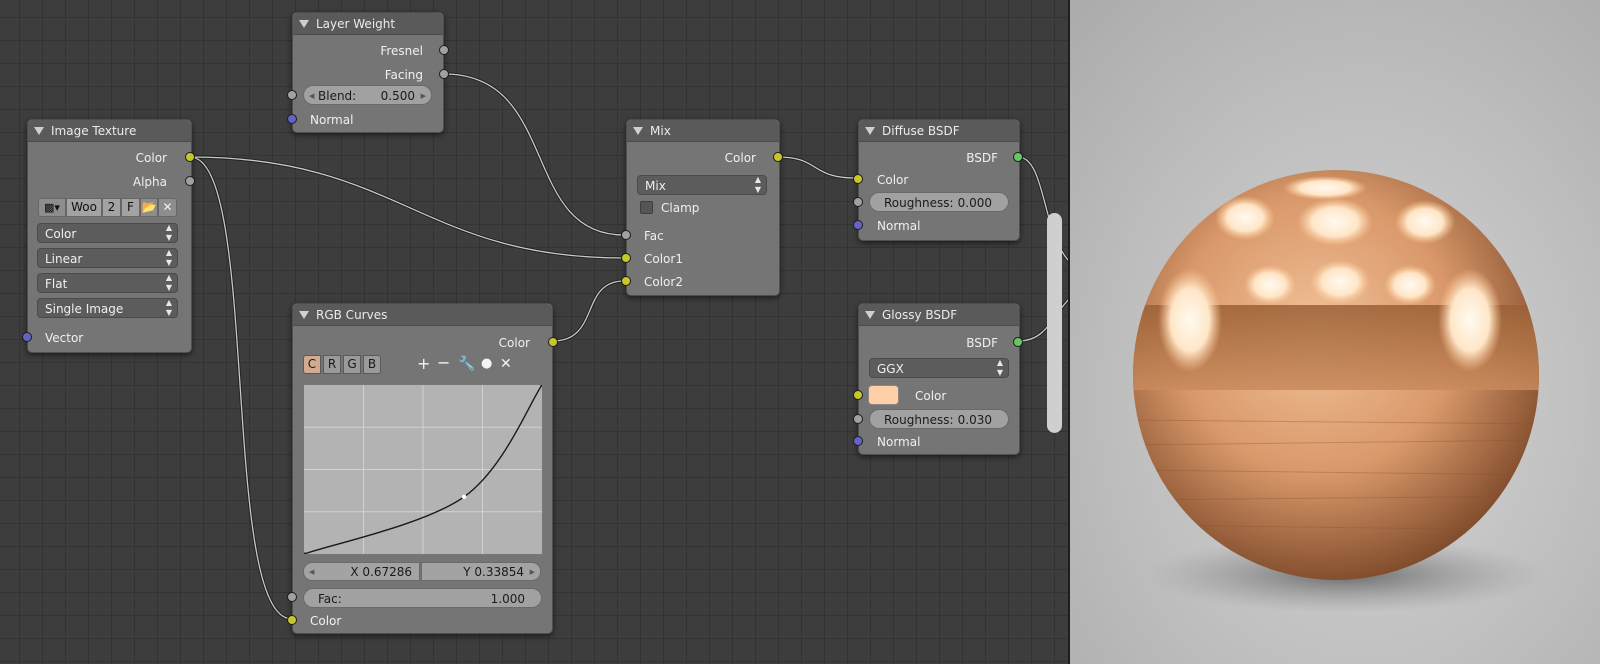  What do you see at coordinates (352, 314) in the screenshot?
I see `node-title: RGB Curves` at bounding box center [352, 314].